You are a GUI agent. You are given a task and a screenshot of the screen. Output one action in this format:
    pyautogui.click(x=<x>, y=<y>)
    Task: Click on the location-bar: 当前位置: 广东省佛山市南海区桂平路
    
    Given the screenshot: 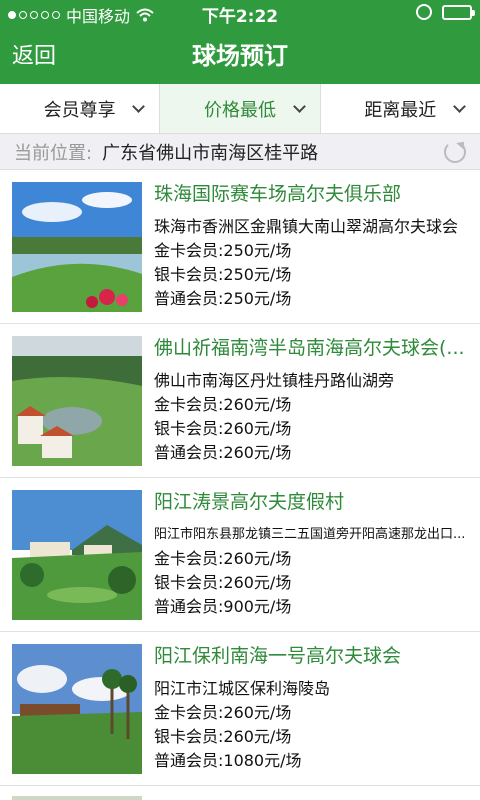 What is the action you would take?
    pyautogui.click(x=240, y=152)
    